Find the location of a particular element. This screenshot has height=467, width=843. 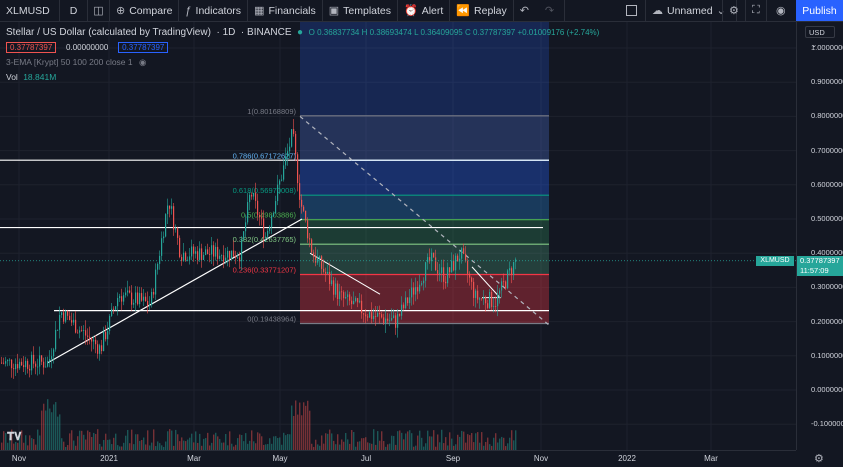

indicators-button: ƒ Indicators is located at coordinates (214, 10).